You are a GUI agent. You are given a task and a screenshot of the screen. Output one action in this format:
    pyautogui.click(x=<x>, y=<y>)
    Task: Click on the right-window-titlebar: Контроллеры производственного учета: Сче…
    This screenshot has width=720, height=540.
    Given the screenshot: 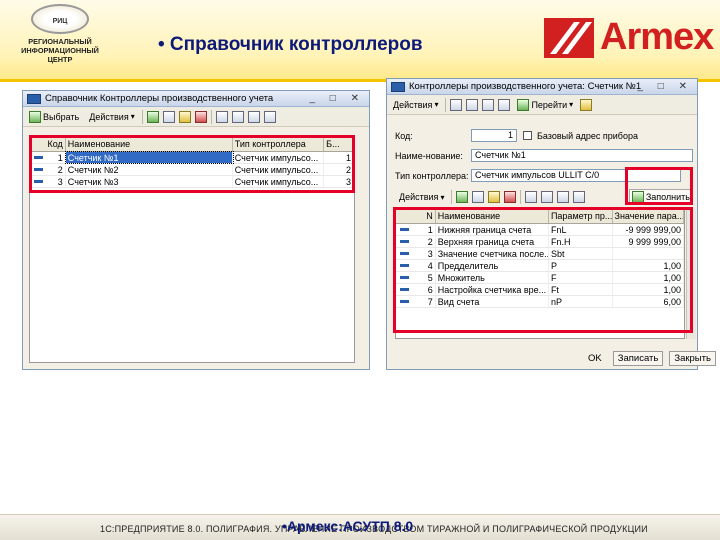 What is the action you would take?
    pyautogui.click(x=542, y=87)
    